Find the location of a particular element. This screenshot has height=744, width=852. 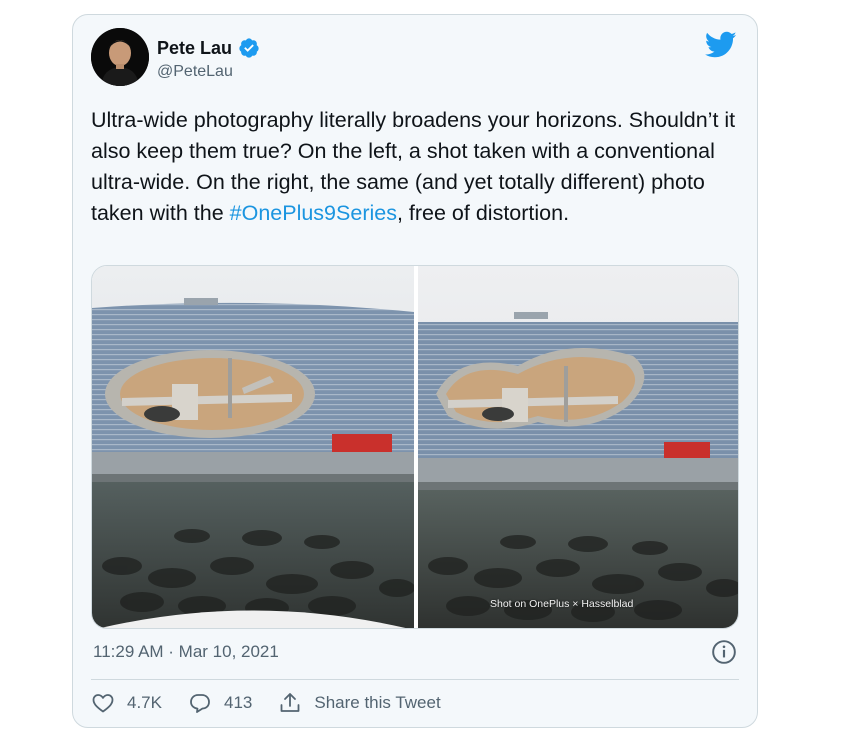

tweet-text-part: , free of distortion. is located at coordinates (483, 213).